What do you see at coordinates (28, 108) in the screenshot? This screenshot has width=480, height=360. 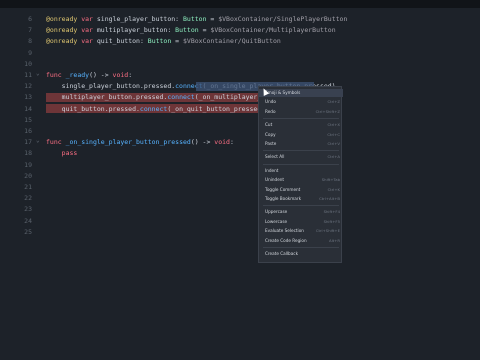 I see `line-number: 14` at bounding box center [28, 108].